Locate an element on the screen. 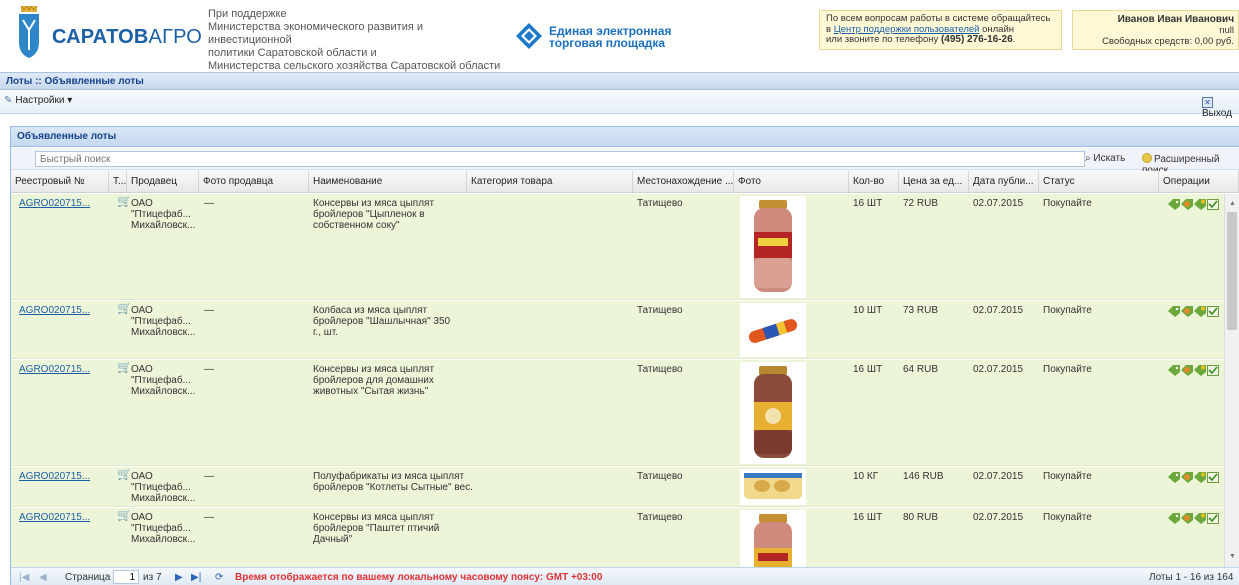 The width and height of the screenshot is (1239, 585). col-header-photo: Фото is located at coordinates (791, 181).